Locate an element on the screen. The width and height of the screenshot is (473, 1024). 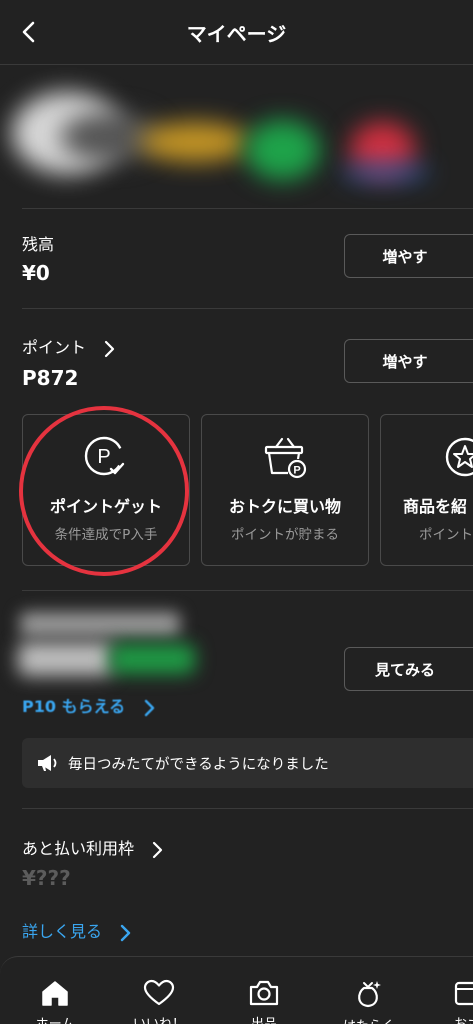
card-subtitle: ポイント is located at coordinates (446, 535).